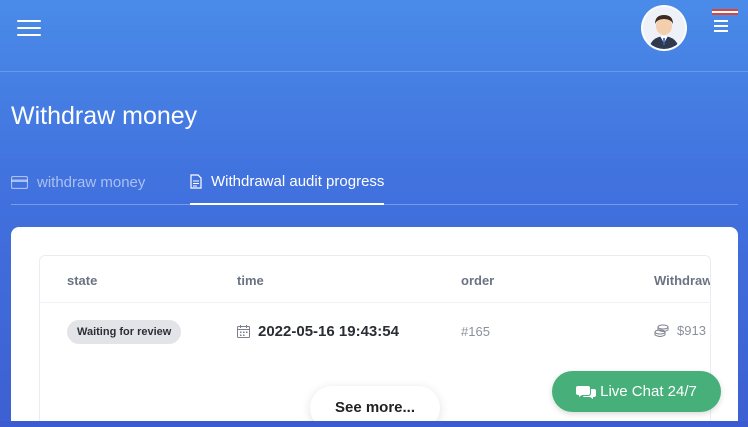  What do you see at coordinates (19, 182) in the screenshot?
I see `card-icon` at bounding box center [19, 182].